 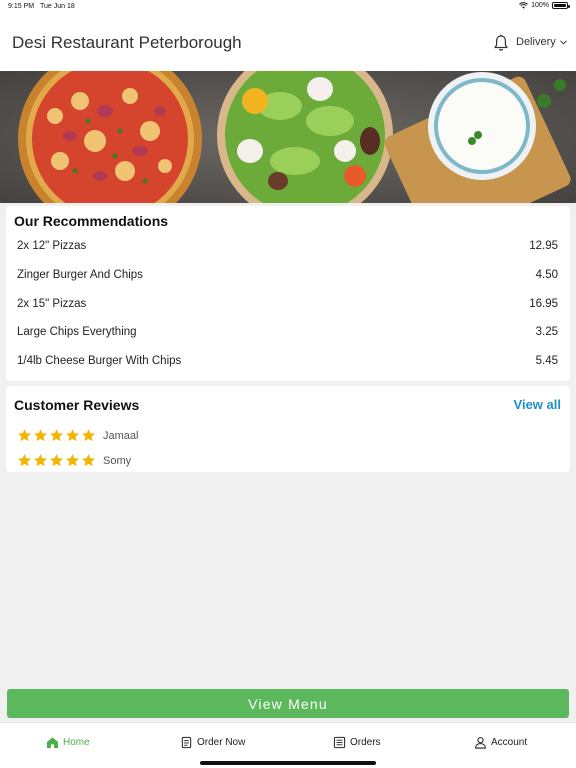 What do you see at coordinates (288, 361) in the screenshot?
I see `recommendation-item: 1/4lb Cheese Burger With Chips 5.45` at bounding box center [288, 361].